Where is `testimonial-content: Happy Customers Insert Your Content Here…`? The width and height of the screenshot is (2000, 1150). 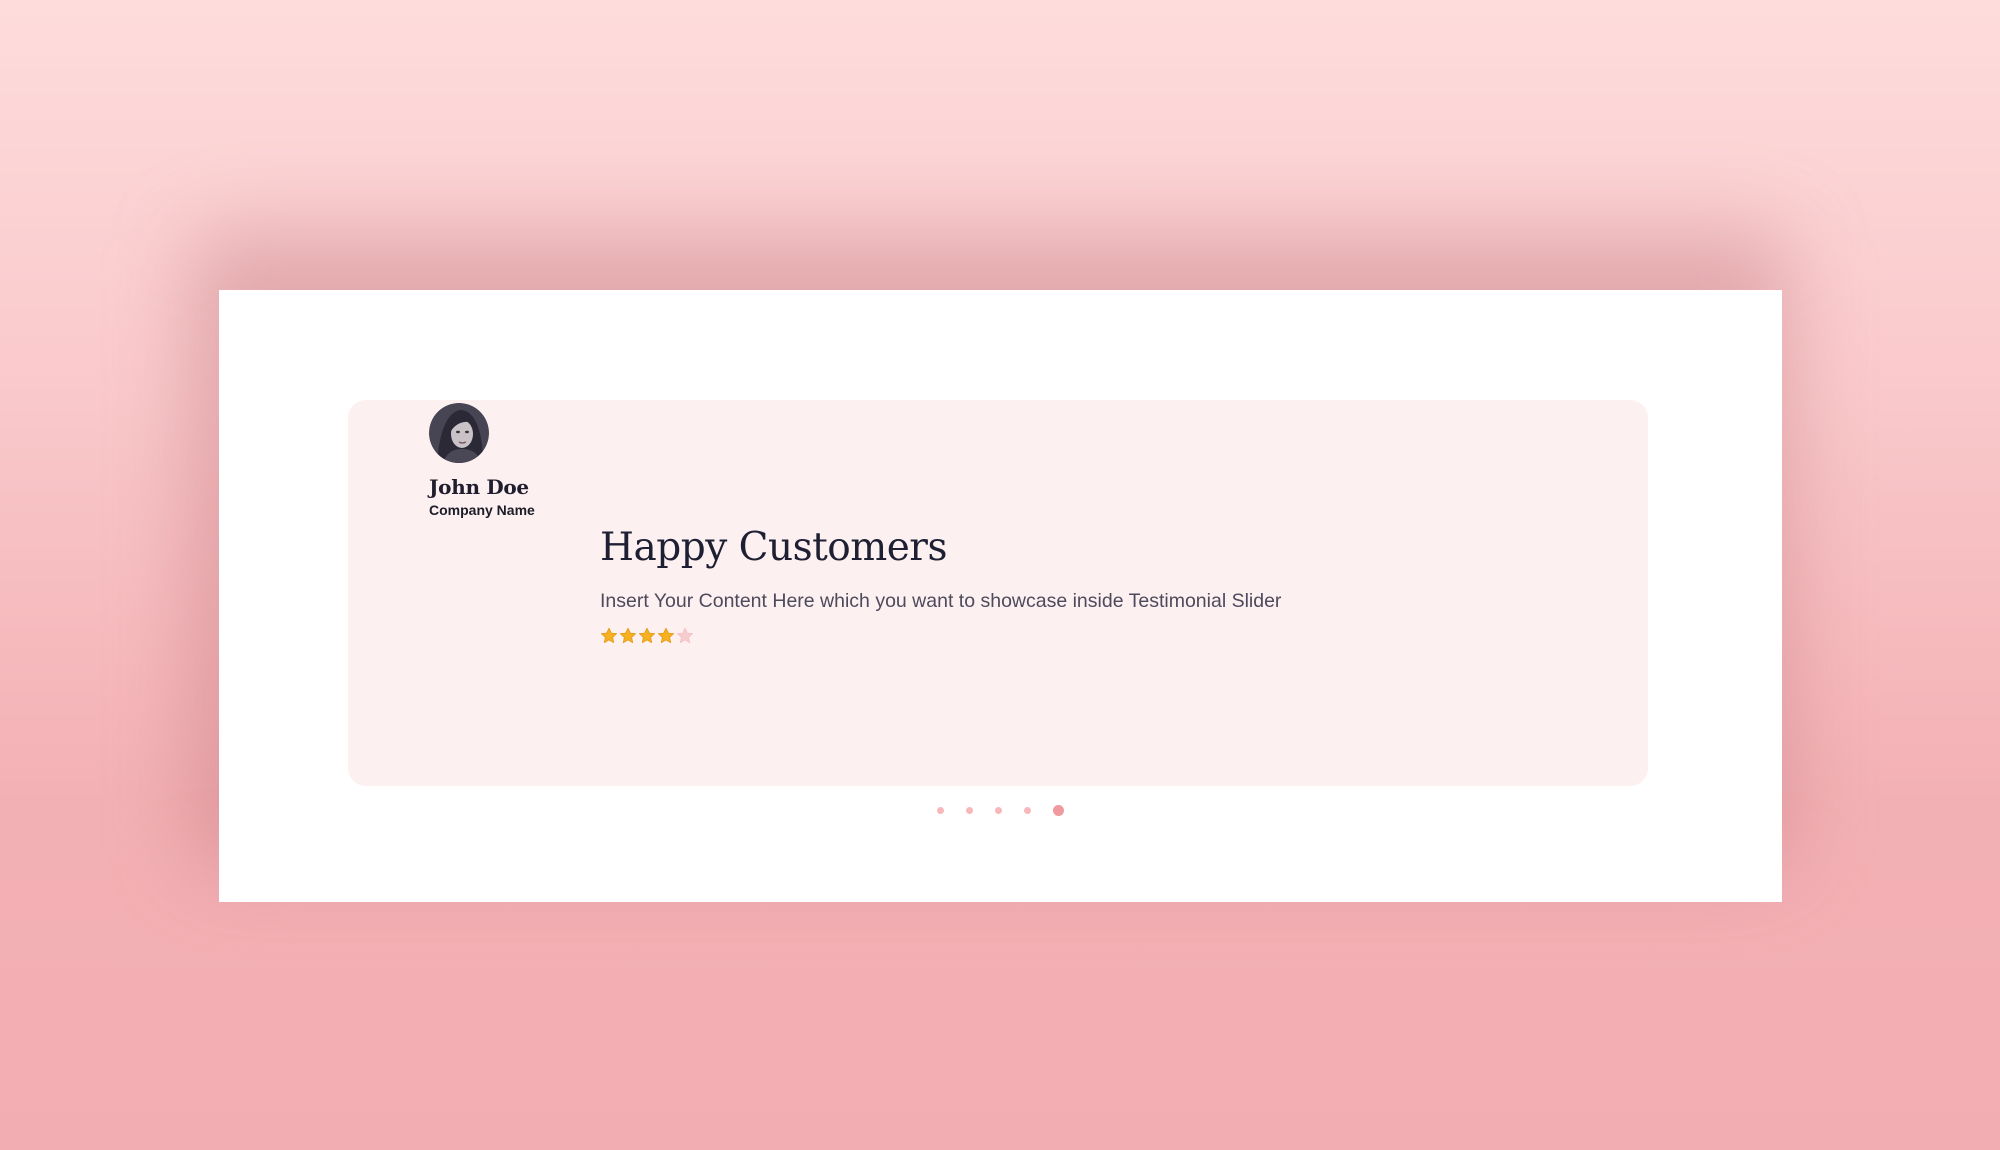
testimonial-content: Happy Customers Insert Your Content Here… is located at coordinates (940, 585).